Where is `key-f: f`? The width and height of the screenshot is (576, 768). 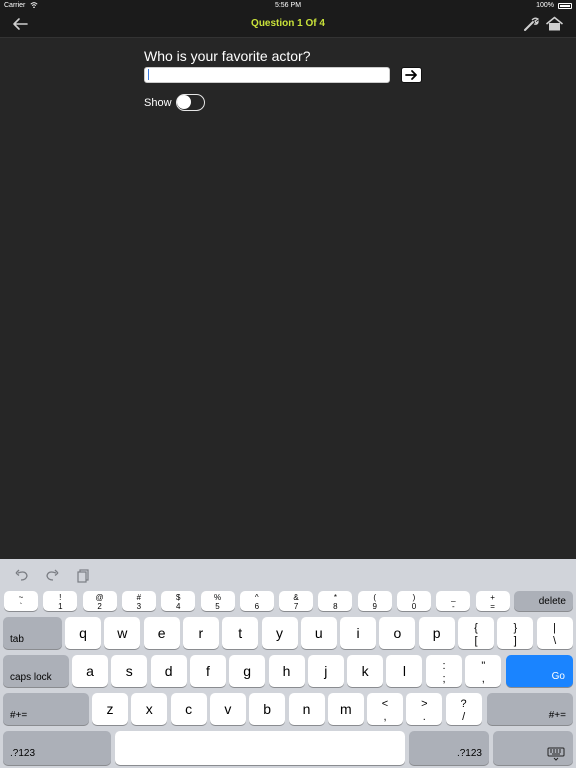
key-f: f is located at coordinates (207, 671).